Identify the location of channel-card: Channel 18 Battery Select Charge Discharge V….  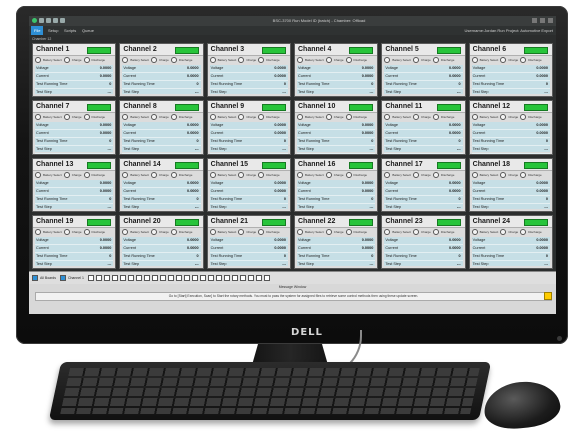
(510, 184).